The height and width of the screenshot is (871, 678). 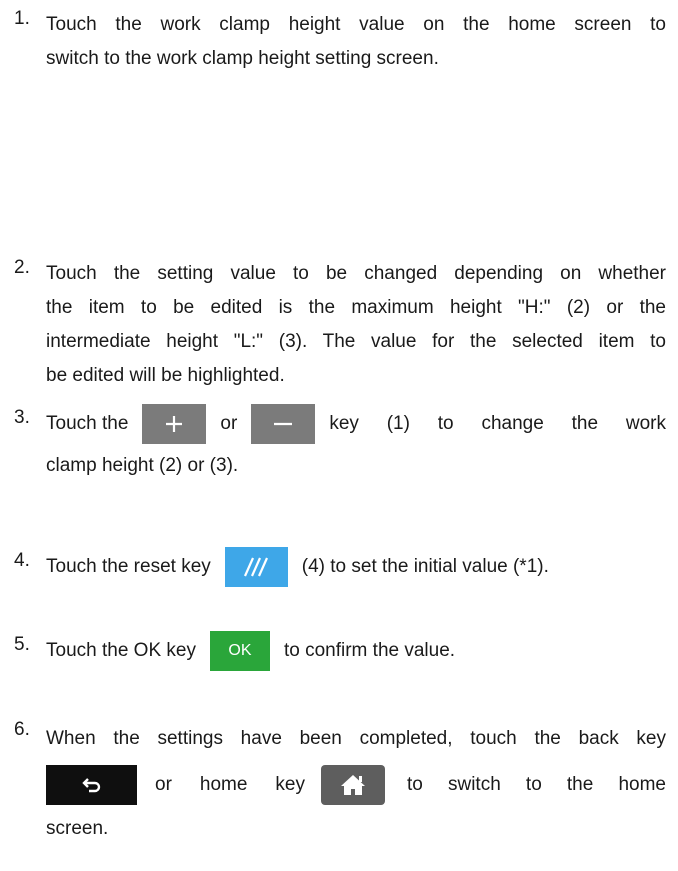 I want to click on ok-key: OK, so click(x=239, y=651).